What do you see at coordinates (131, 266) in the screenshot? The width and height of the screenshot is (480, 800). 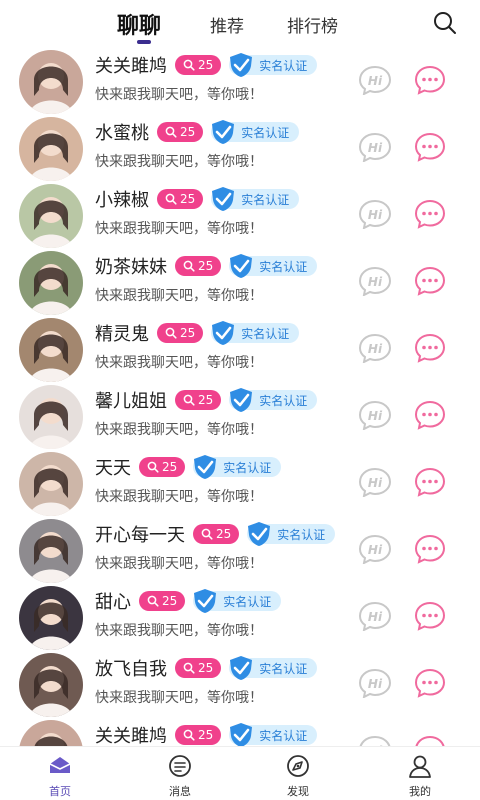 I see `user-name: 奶茶妹妹` at bounding box center [131, 266].